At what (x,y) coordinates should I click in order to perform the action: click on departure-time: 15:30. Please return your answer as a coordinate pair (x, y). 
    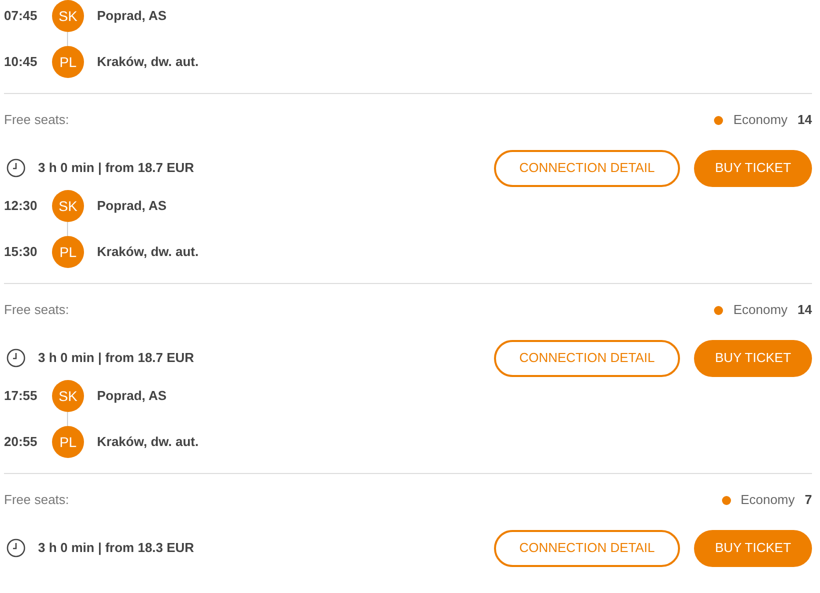
    Looking at the image, I should click on (21, 252).